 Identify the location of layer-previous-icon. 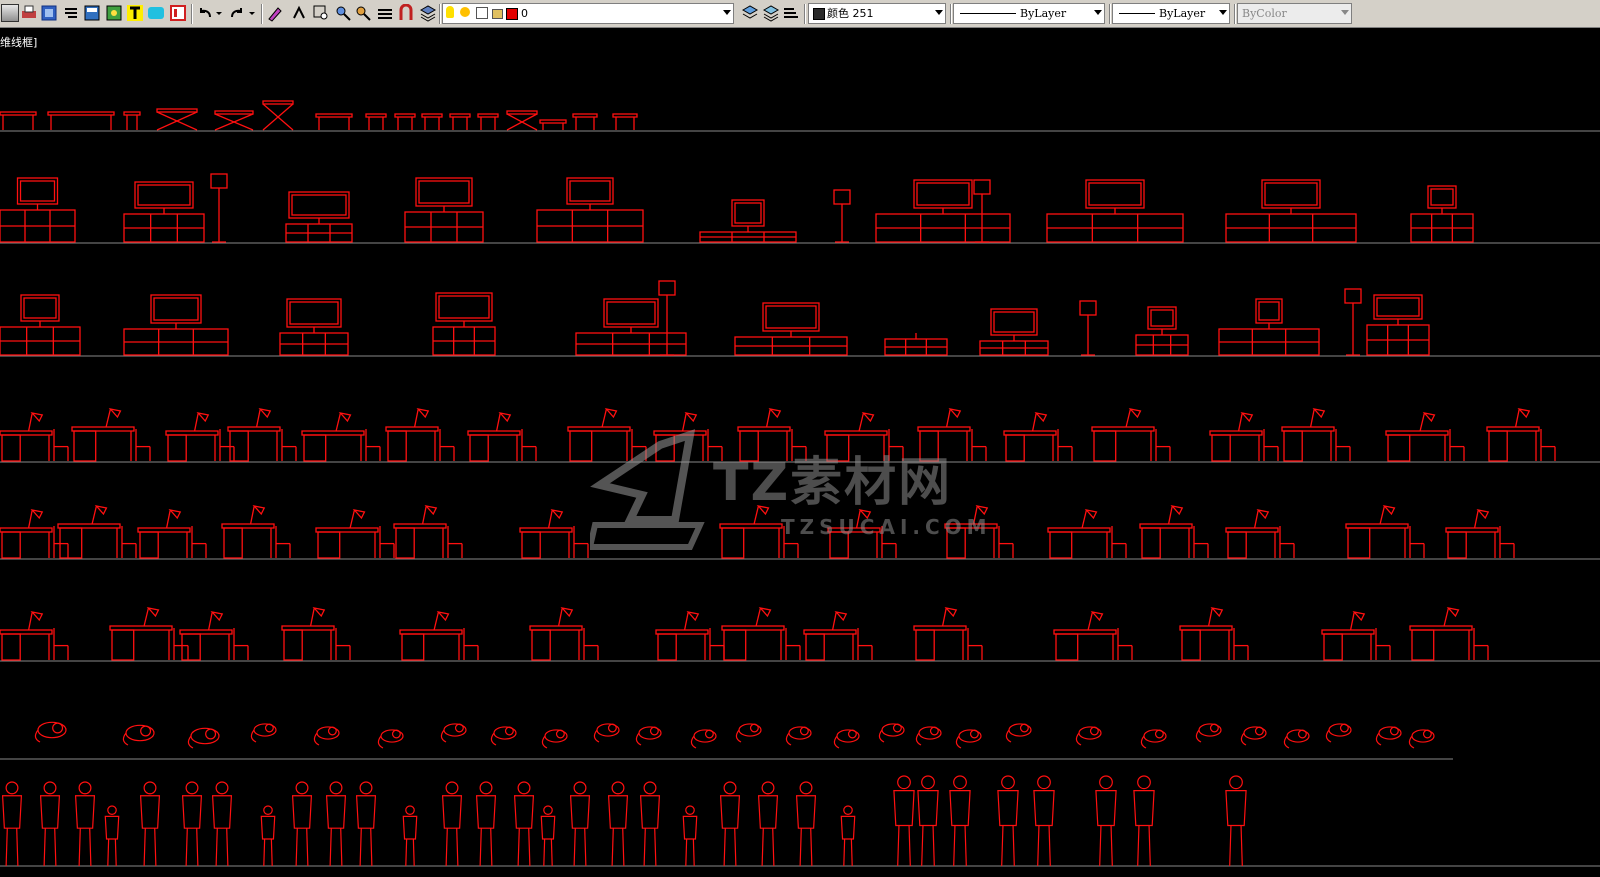
(771, 13).